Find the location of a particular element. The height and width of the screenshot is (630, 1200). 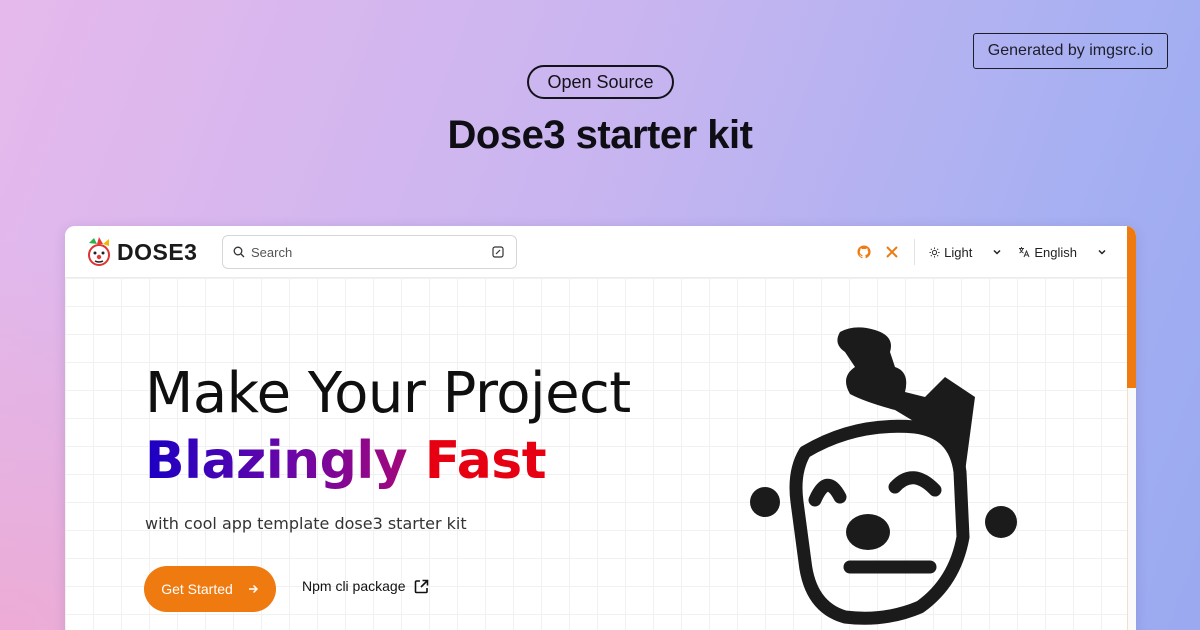

get-started-button: Get Started is located at coordinates (210, 589).